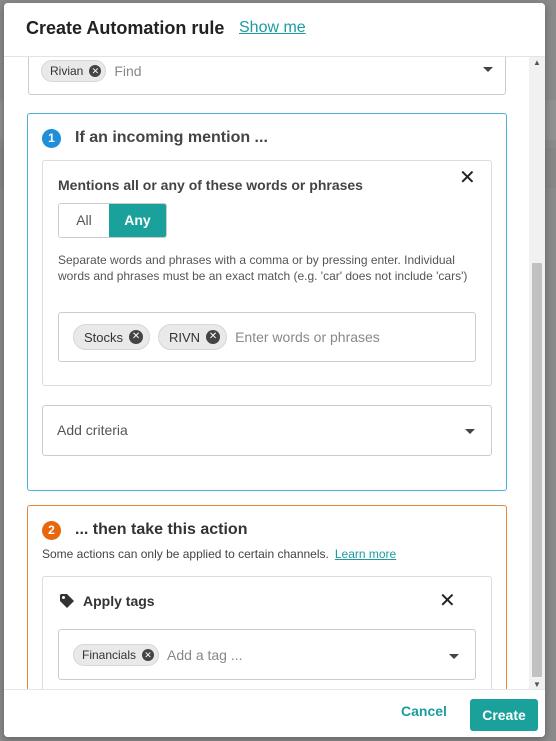 The height and width of the screenshot is (741, 556). I want to click on word-chip: RIVN ✕, so click(193, 337).